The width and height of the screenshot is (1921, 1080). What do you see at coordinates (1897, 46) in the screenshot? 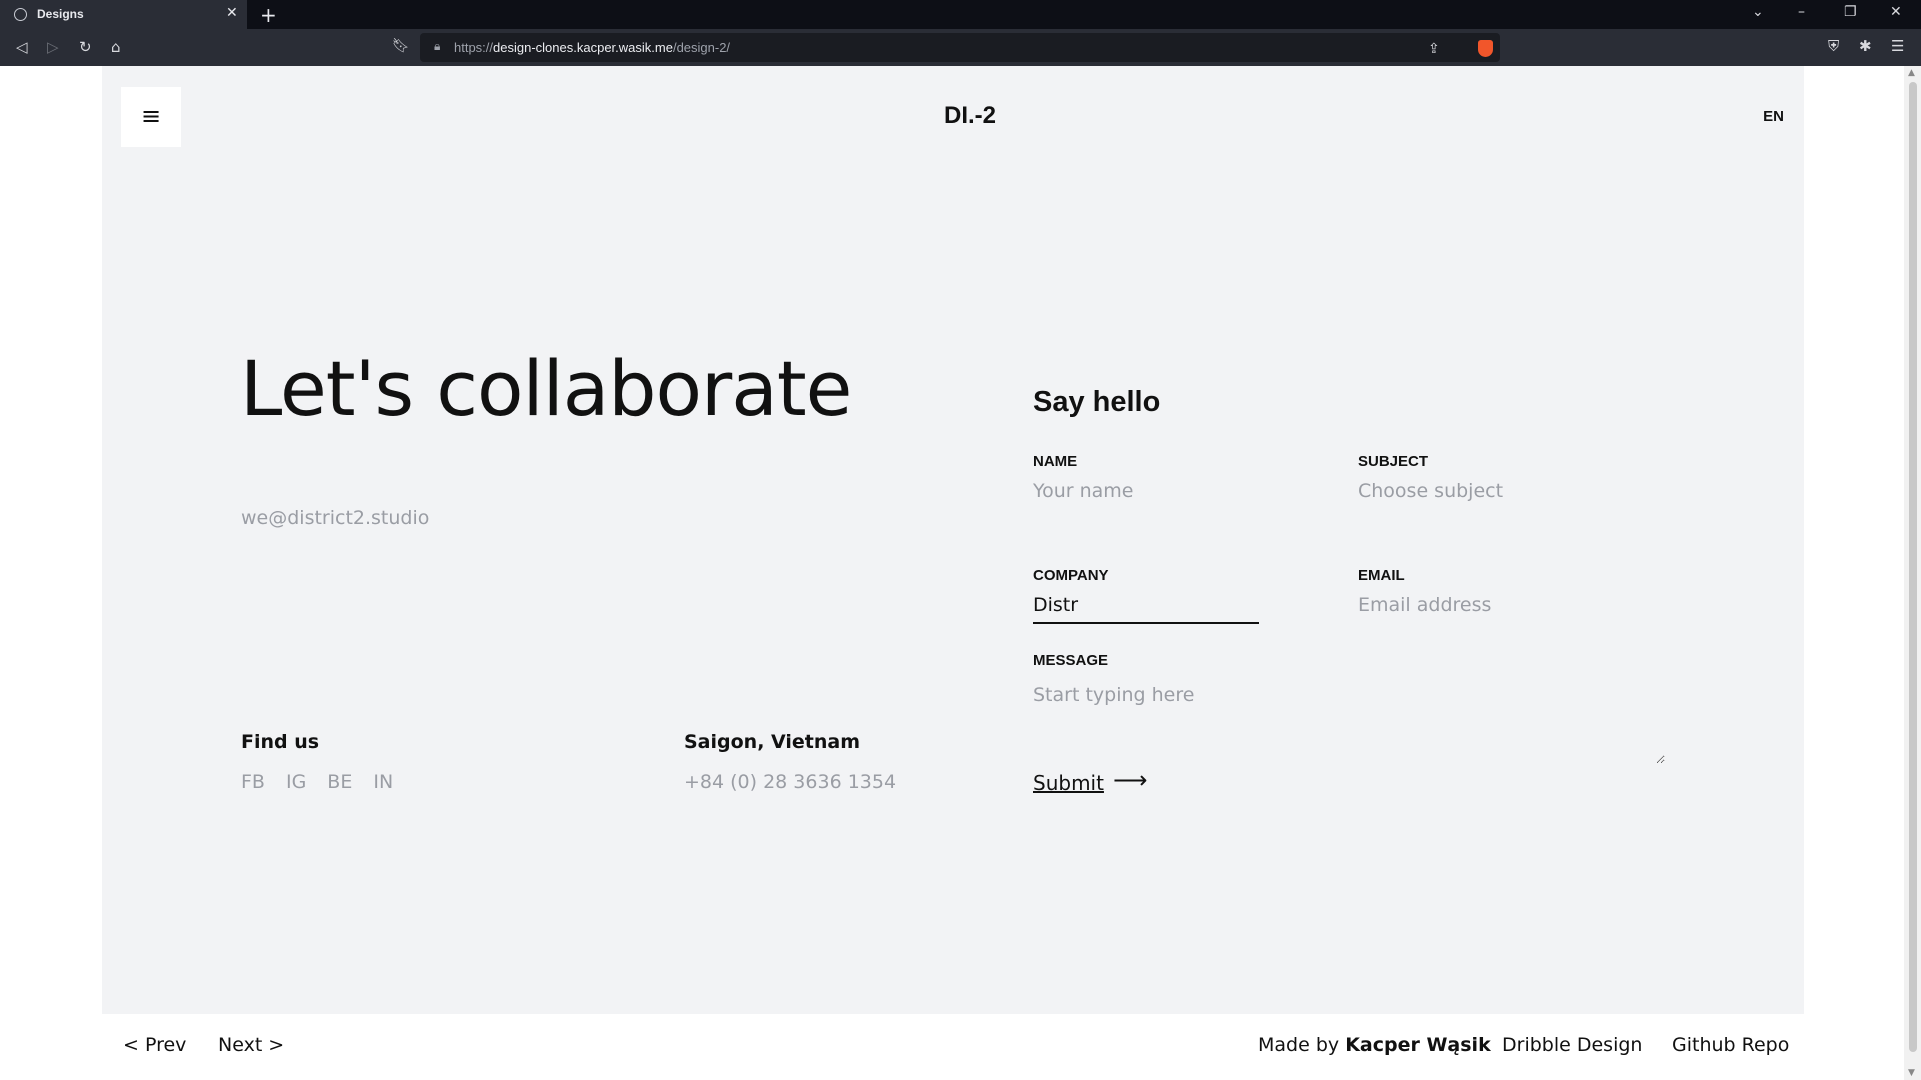
I see `browser-menu-icon: ☰` at bounding box center [1897, 46].